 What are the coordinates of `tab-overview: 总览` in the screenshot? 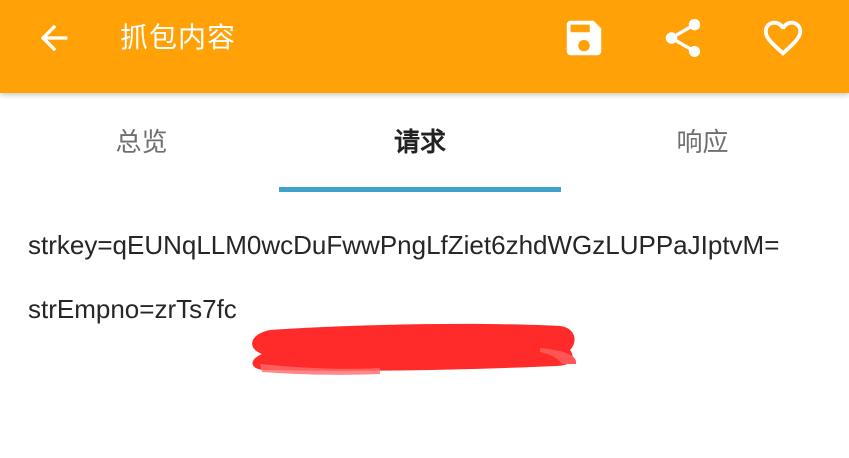 It's located at (141, 143).